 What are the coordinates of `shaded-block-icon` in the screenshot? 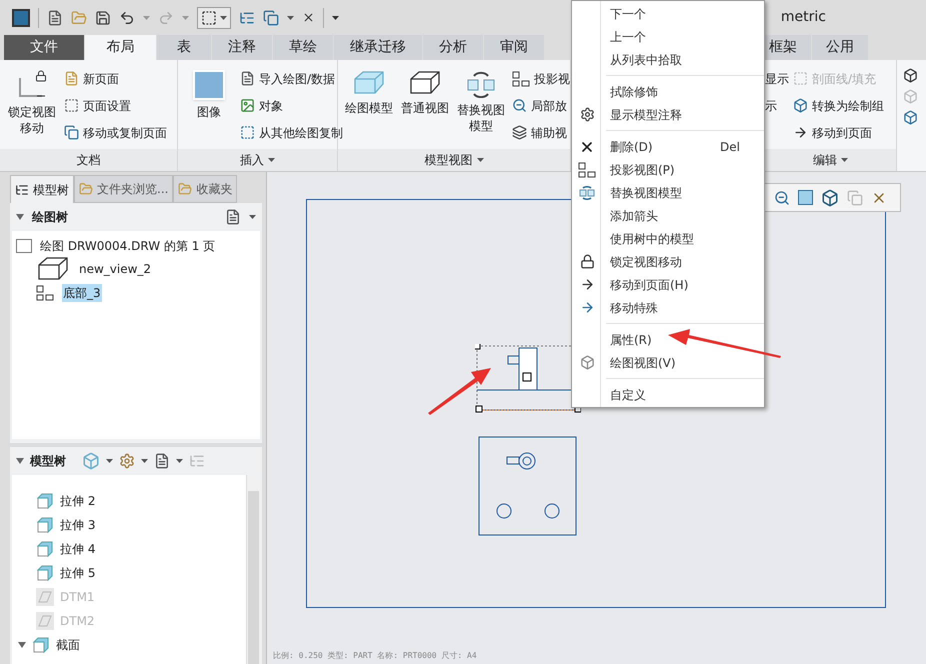 It's located at (369, 83).